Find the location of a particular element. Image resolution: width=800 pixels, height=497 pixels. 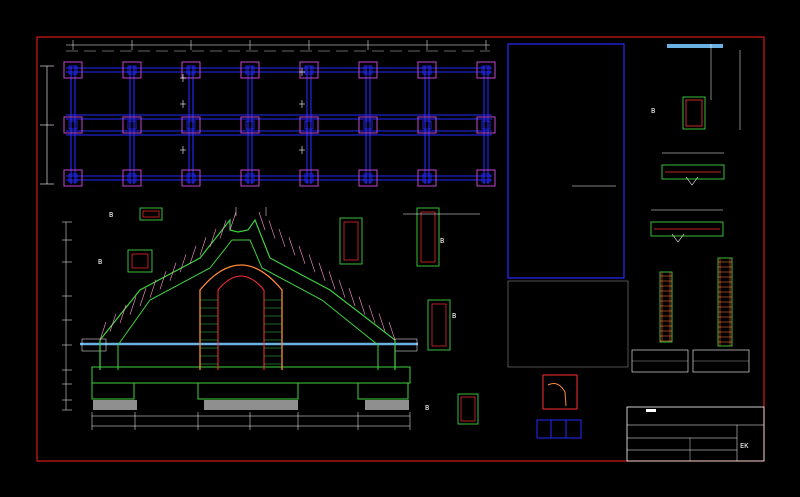

title-logo: EK is located at coordinates (744, 446).